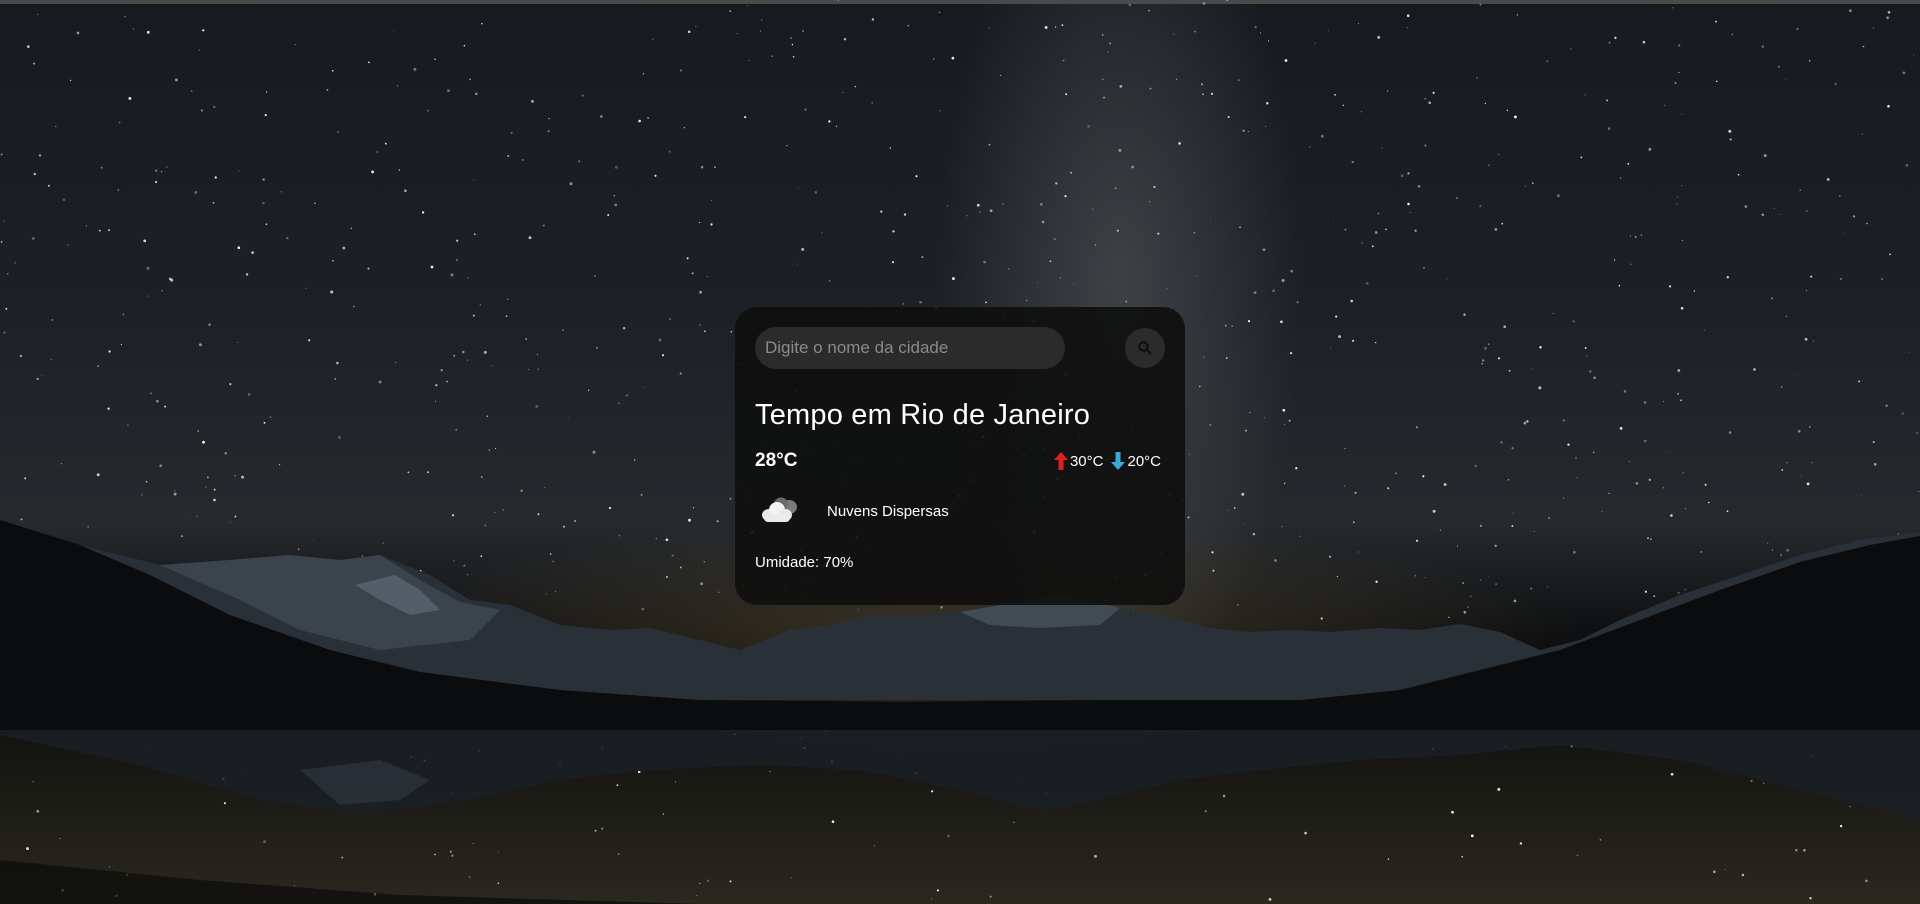 The height and width of the screenshot is (904, 1920). Describe the element at coordinates (779, 509) in the screenshot. I see `cloud-icon` at that location.